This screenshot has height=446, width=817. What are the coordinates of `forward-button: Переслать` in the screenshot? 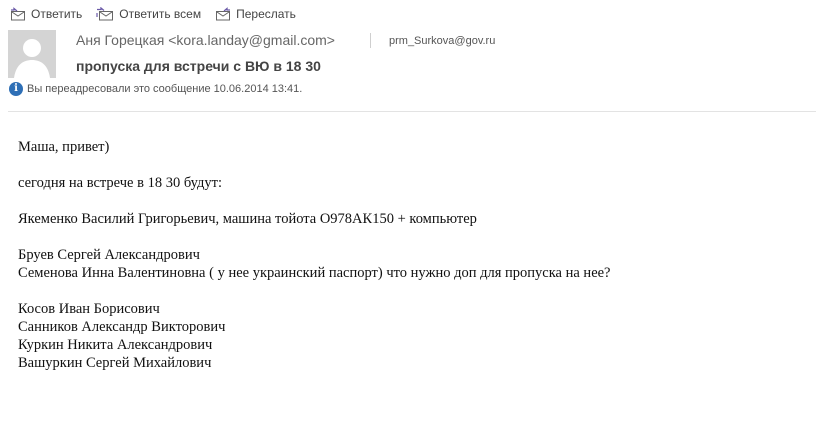 It's located at (255, 14).